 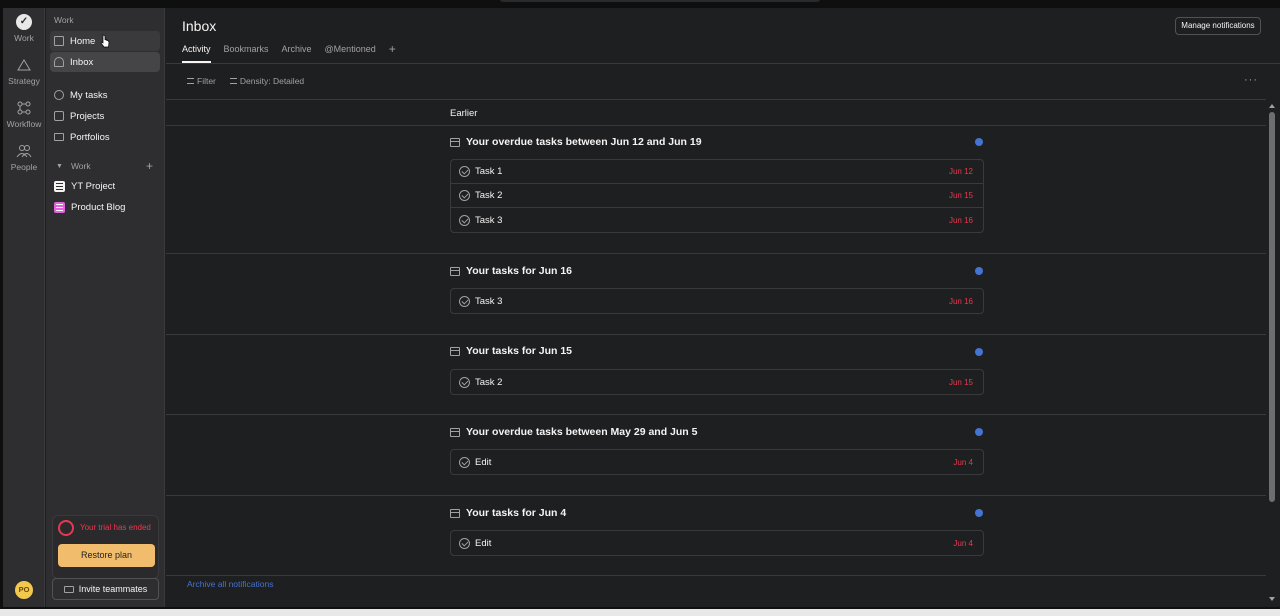 I want to click on filter-icon, so click(x=190, y=81).